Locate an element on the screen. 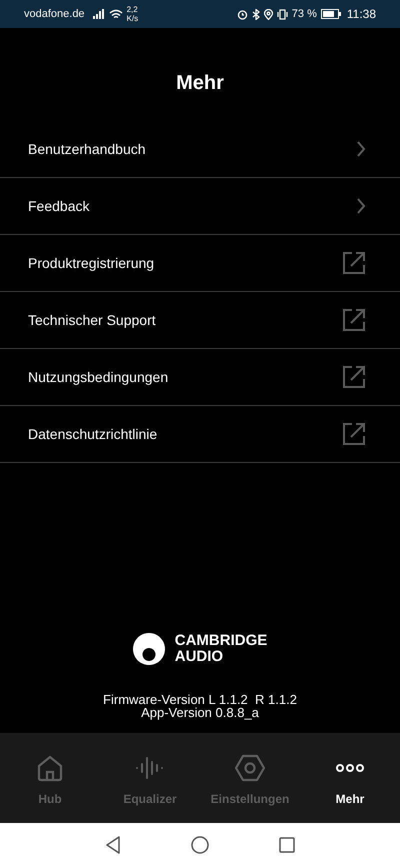 Image resolution: width=400 pixels, height=867 pixels. menu-item: Benutzerhandbuch is located at coordinates (200, 149).